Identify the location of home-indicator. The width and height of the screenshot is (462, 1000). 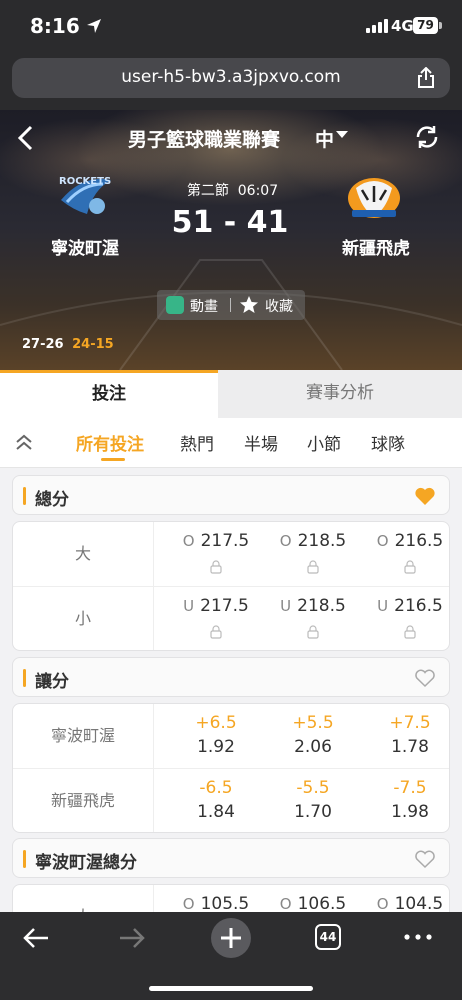
(231, 988).